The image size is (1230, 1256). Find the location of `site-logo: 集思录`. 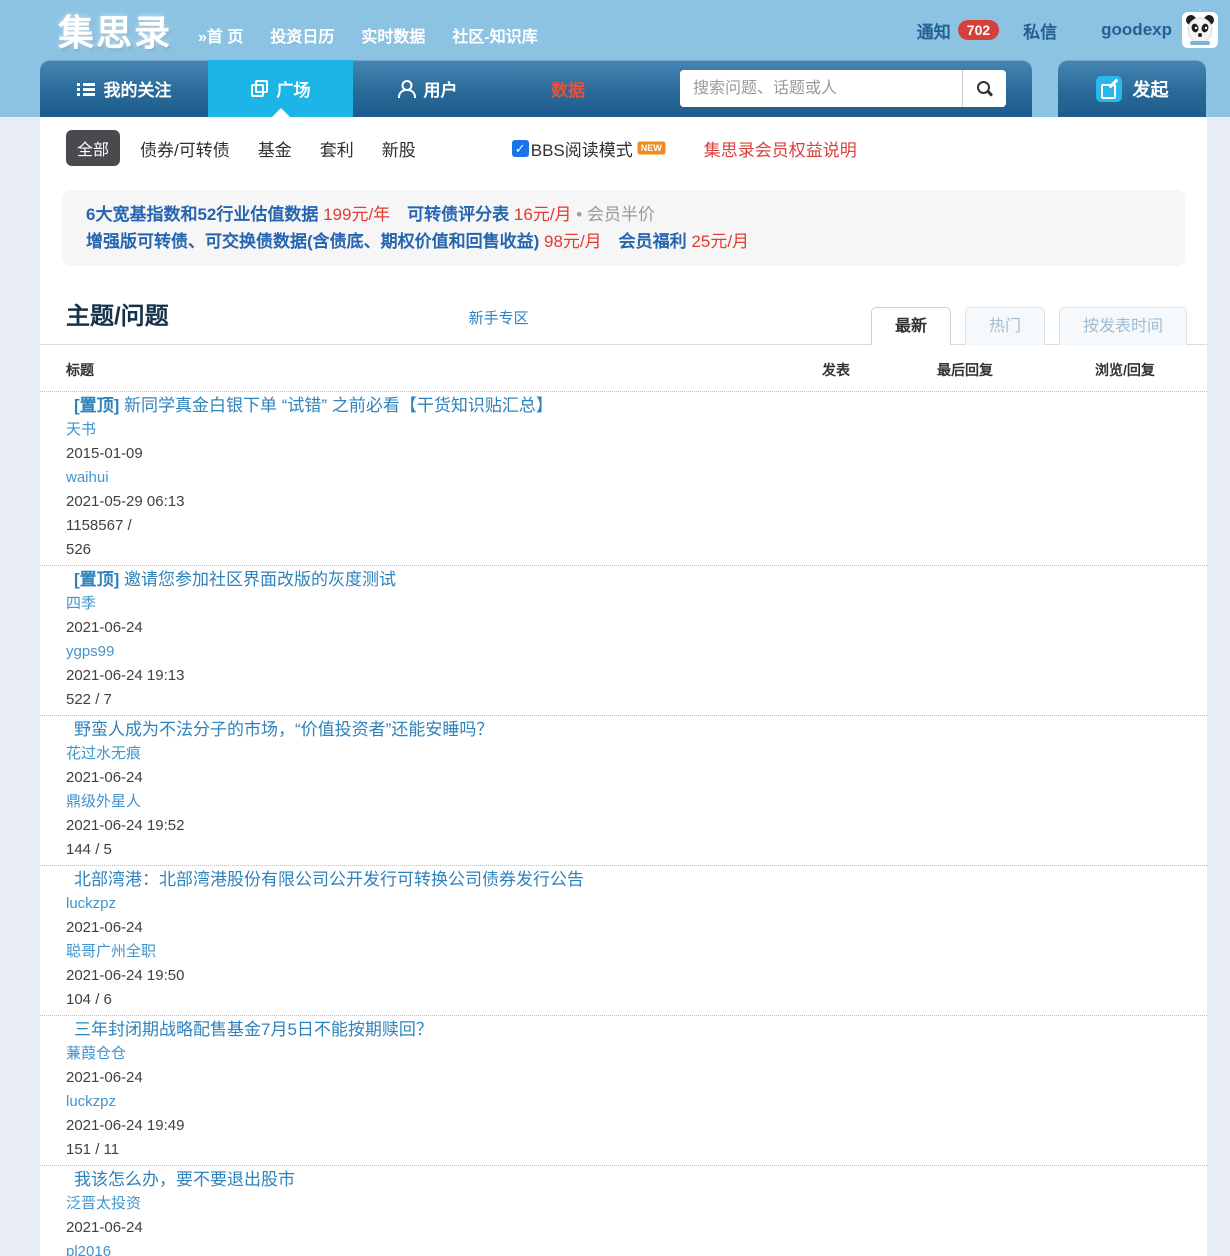

site-logo: 集思录 is located at coordinates (115, 30).